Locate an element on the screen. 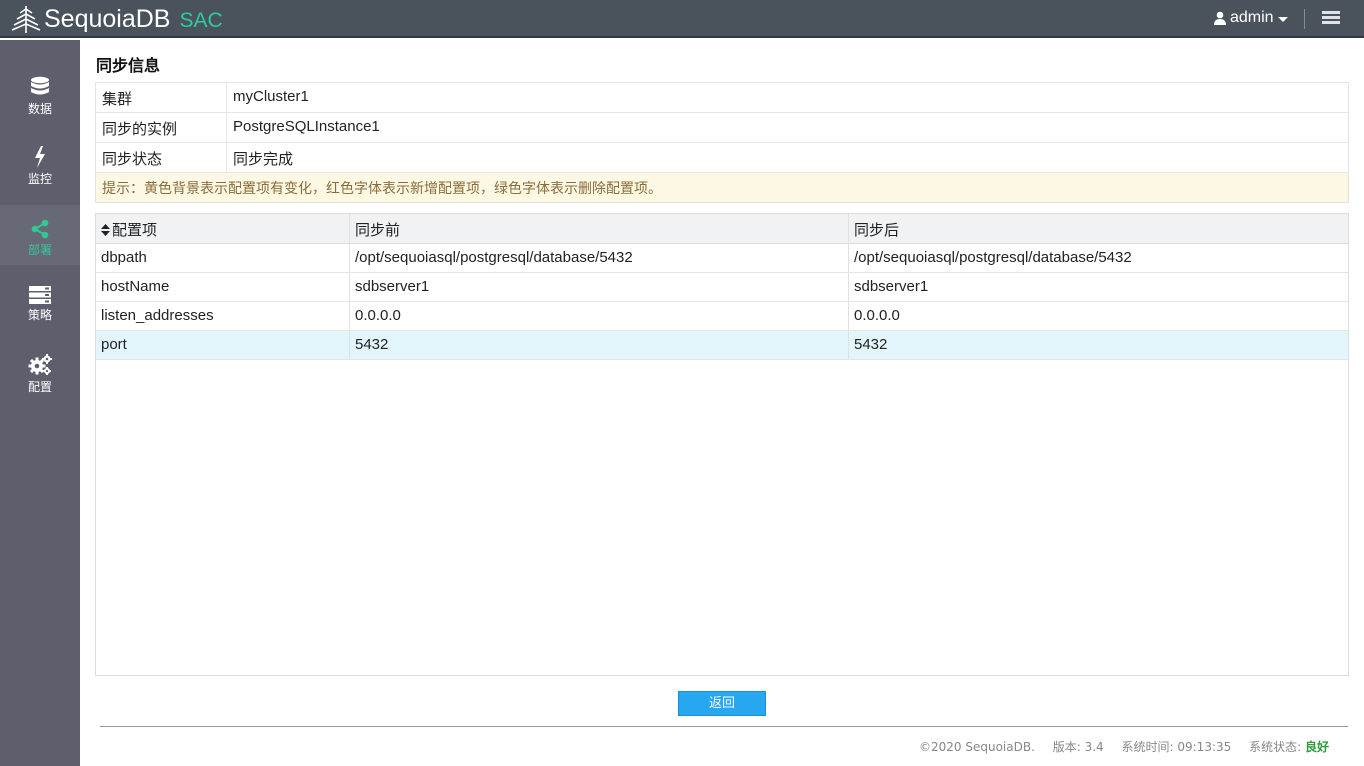 This screenshot has width=1364, height=766. sidebar-item-label: 部署 is located at coordinates (39, 250).